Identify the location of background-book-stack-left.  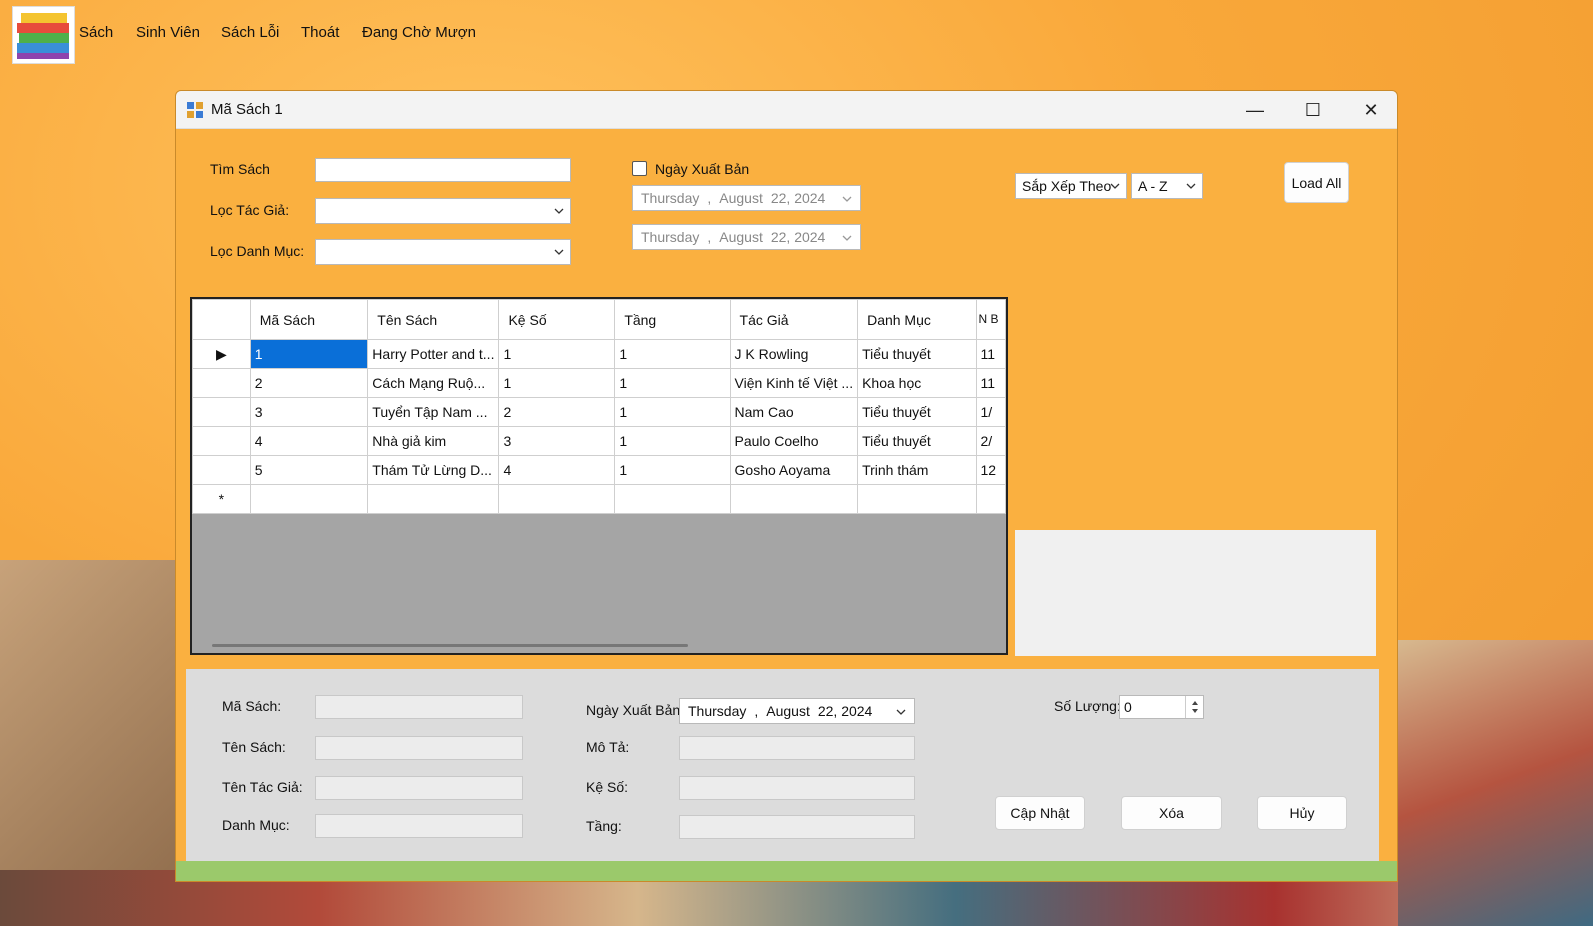
(90, 743).